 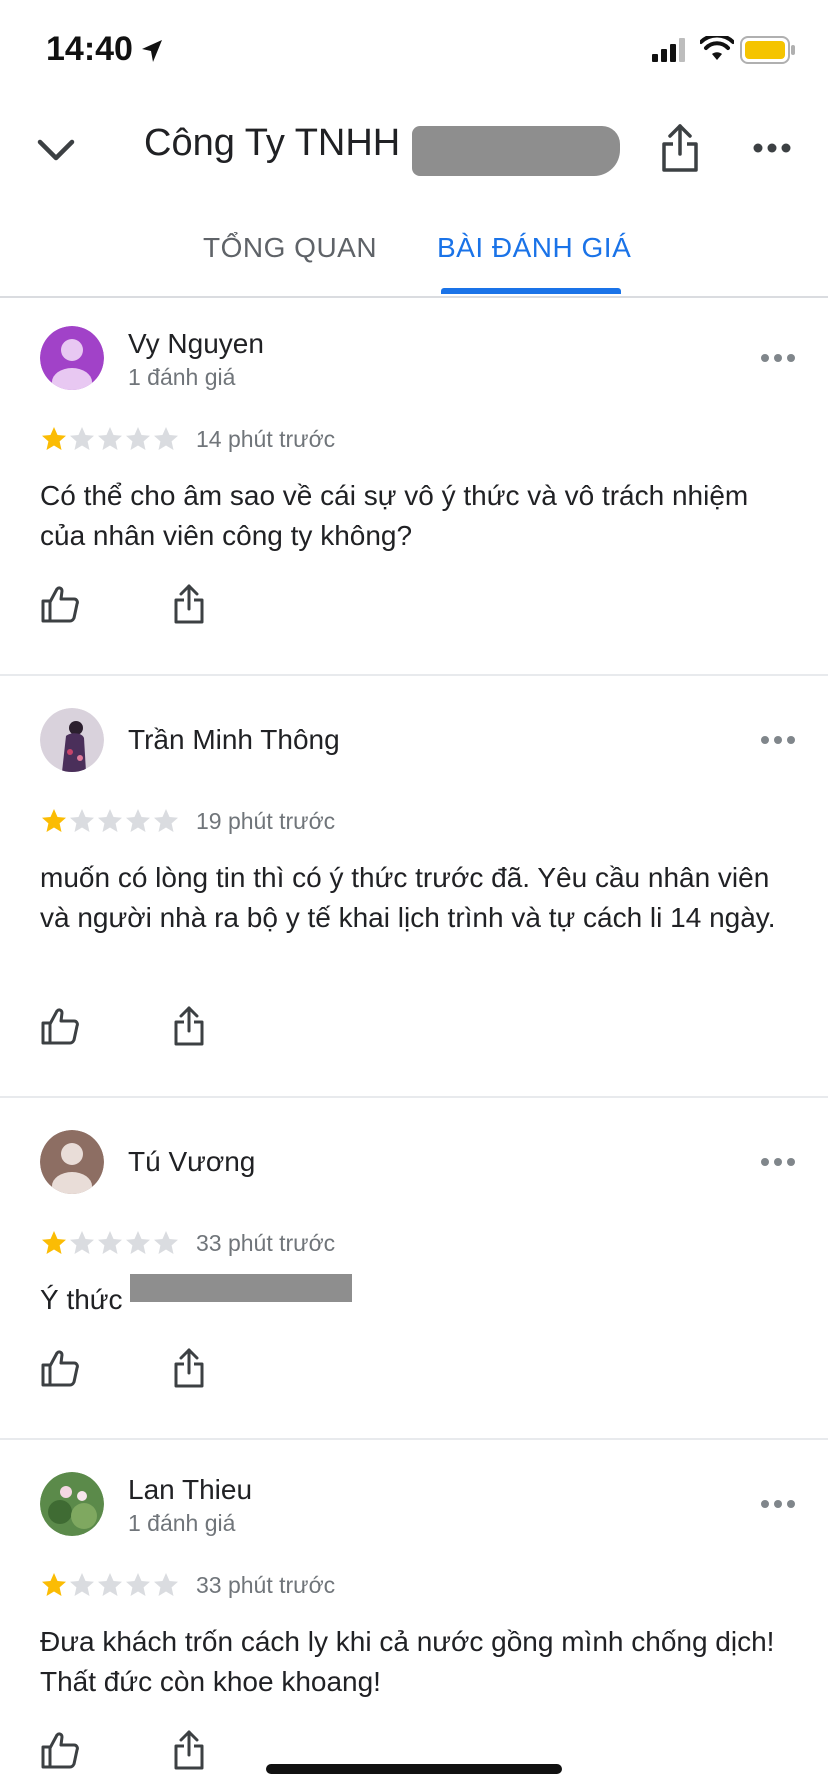 I want to click on location-arrow-icon, so click(x=152, y=51).